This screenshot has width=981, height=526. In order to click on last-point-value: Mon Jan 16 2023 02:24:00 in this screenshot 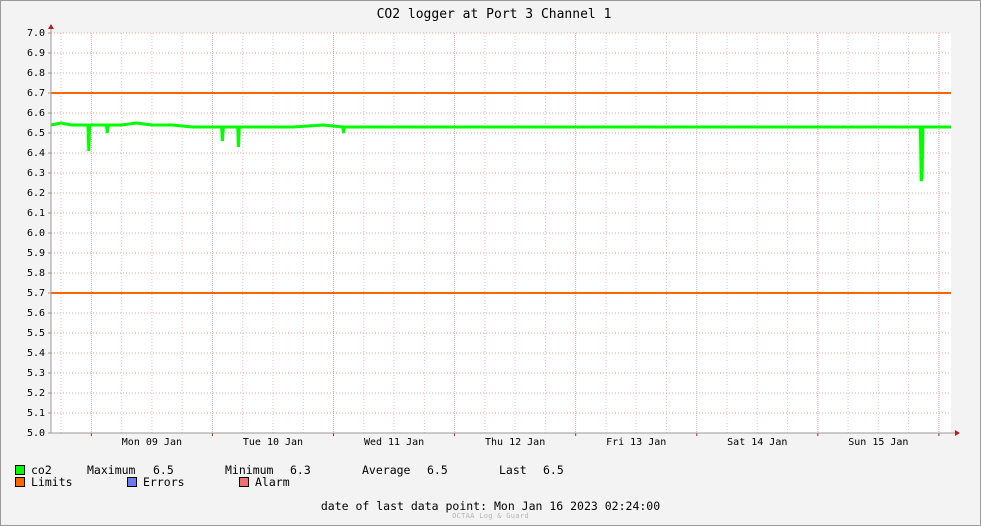, I will do `click(577, 506)`.